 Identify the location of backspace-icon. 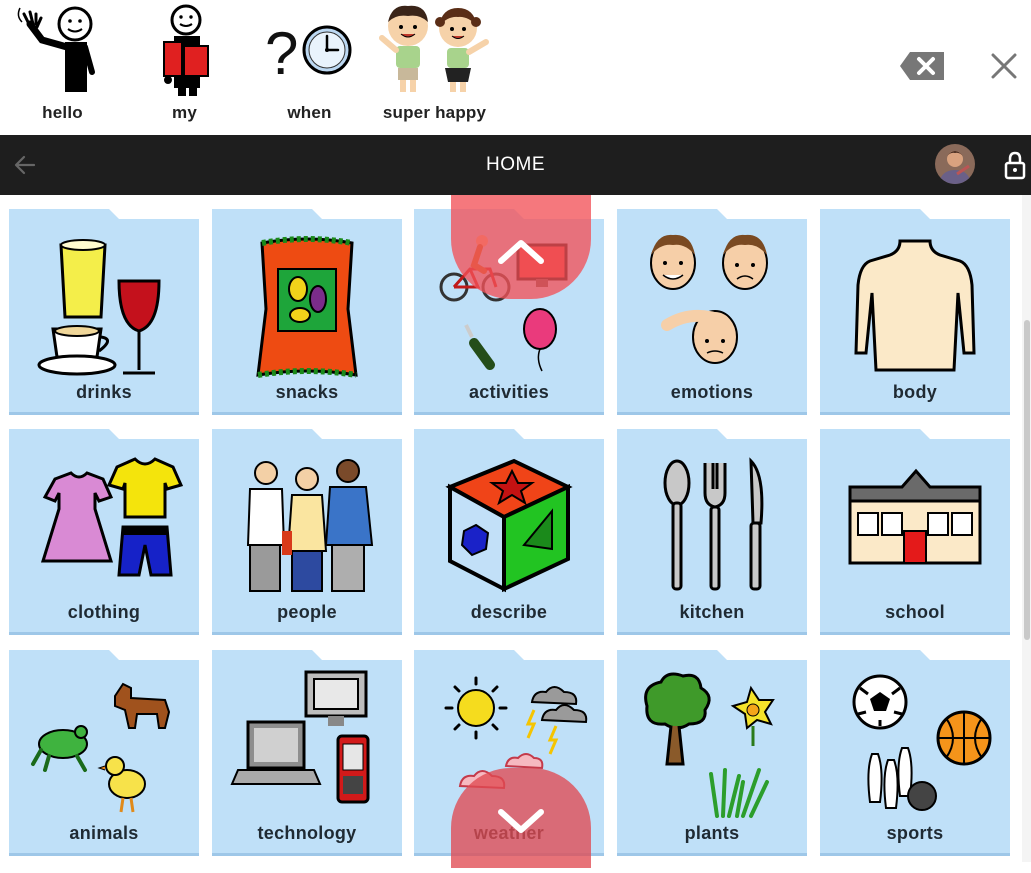
(922, 66).